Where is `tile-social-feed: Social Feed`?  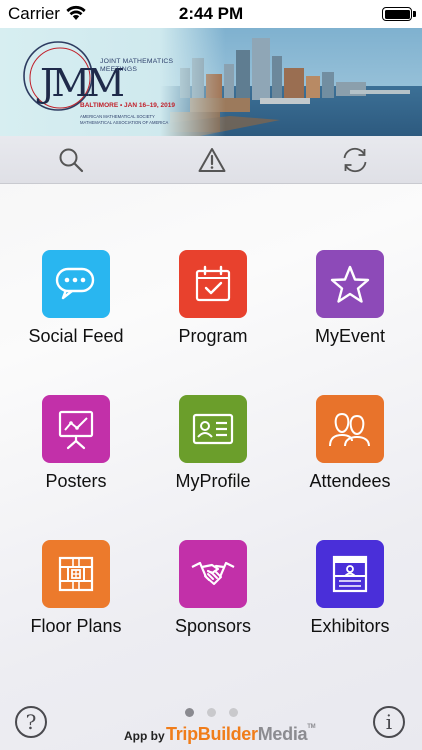
tile-social-feed: Social Feed is located at coordinates (76, 310).